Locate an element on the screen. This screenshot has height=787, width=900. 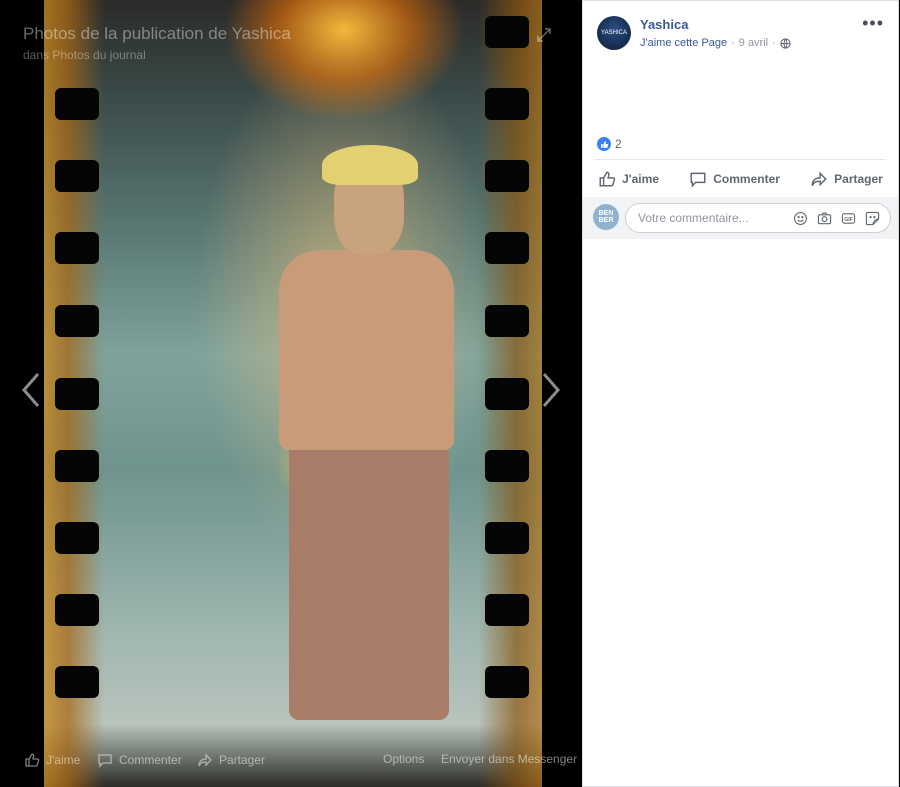
like-button: J'aime is located at coordinates (628, 179).